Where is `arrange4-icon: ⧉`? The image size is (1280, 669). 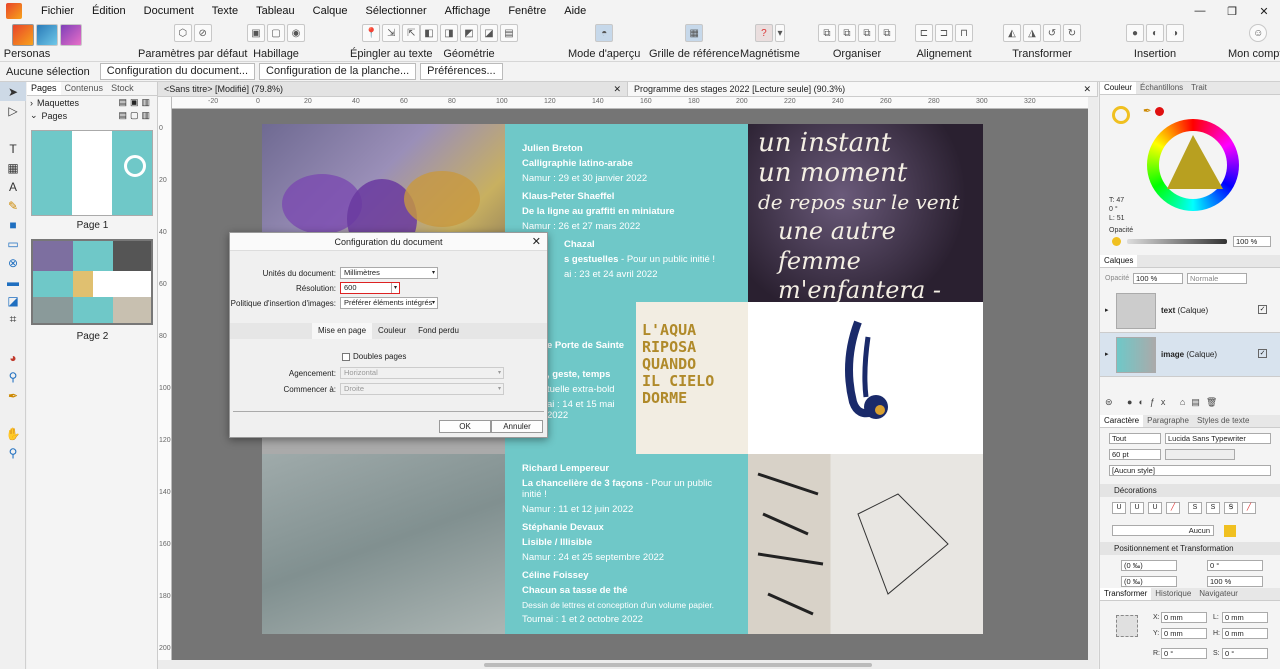 arrange4-icon: ⧉ is located at coordinates (887, 33).